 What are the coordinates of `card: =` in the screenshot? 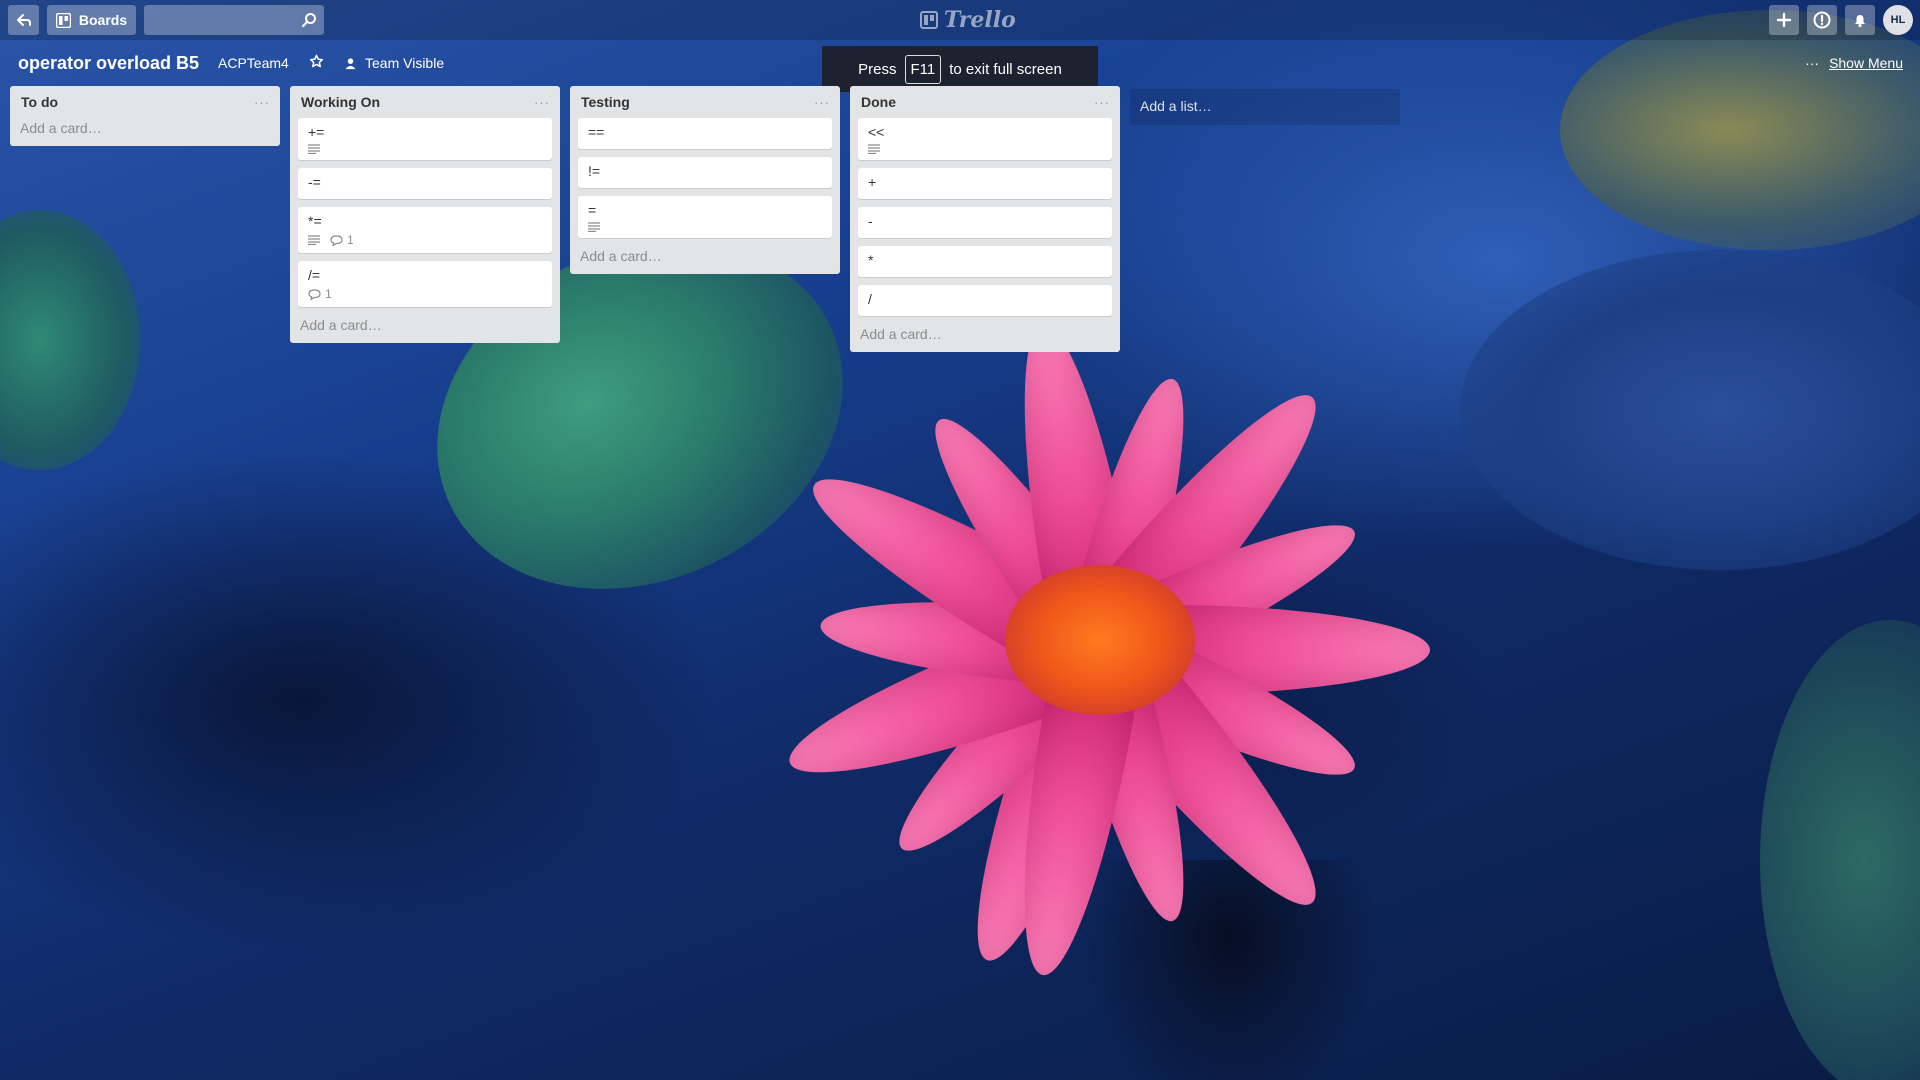 It's located at (705, 217).